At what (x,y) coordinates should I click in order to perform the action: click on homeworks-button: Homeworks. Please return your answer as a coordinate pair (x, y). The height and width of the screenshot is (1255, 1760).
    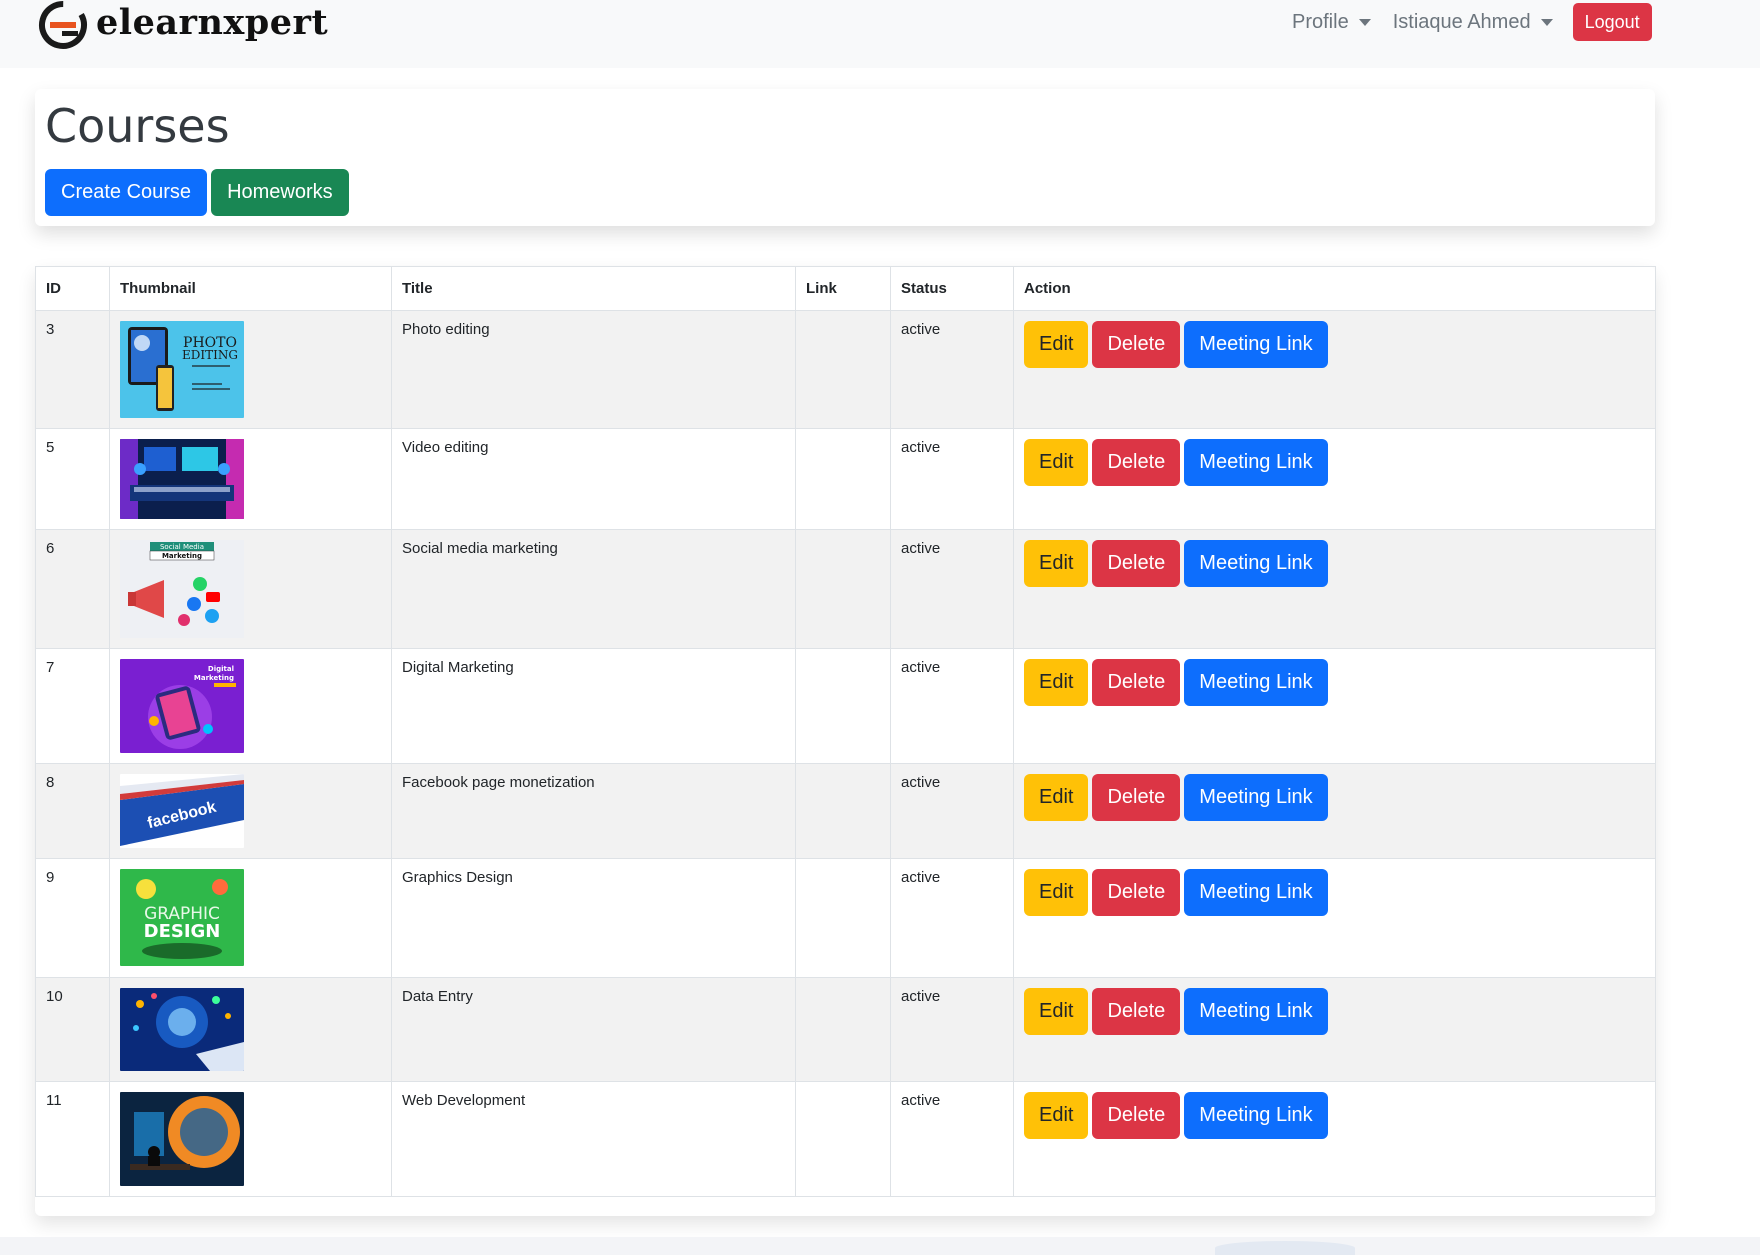
    Looking at the image, I should click on (280, 192).